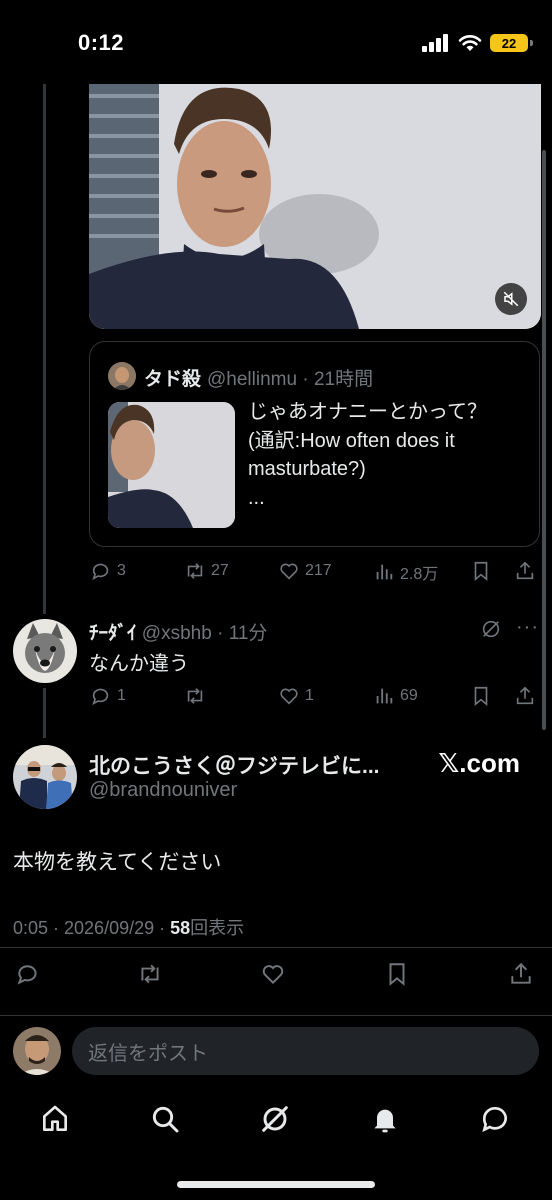 The image size is (552, 1200). Describe the element at coordinates (113, 633) in the screenshot. I see `reply-name: ﾁｰﾀﾞｲ` at that location.